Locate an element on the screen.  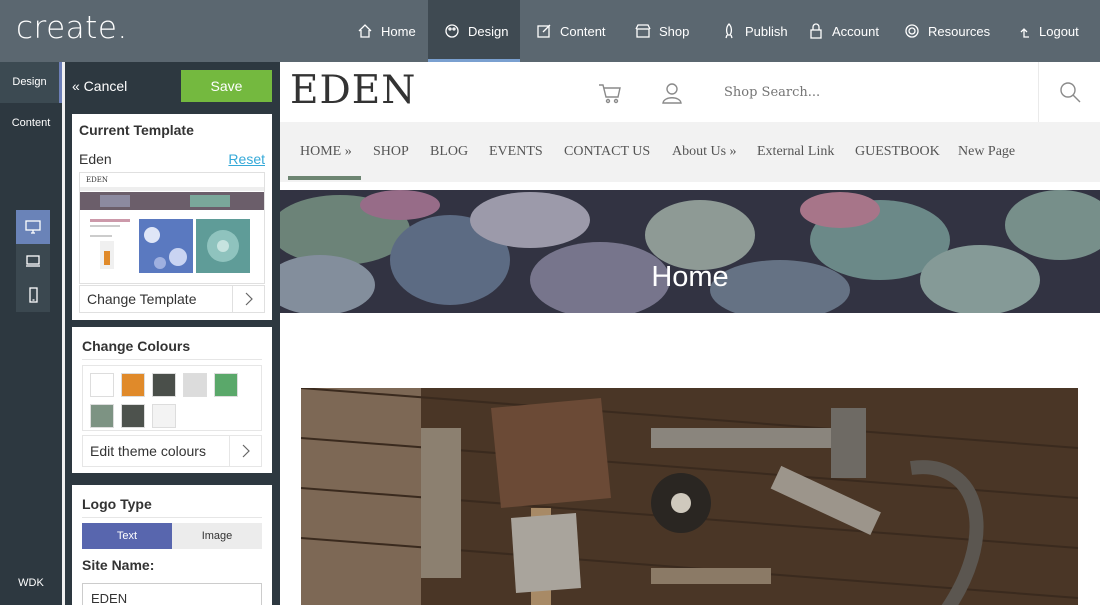
nav-content-label: Content is located at coordinates (583, 31).